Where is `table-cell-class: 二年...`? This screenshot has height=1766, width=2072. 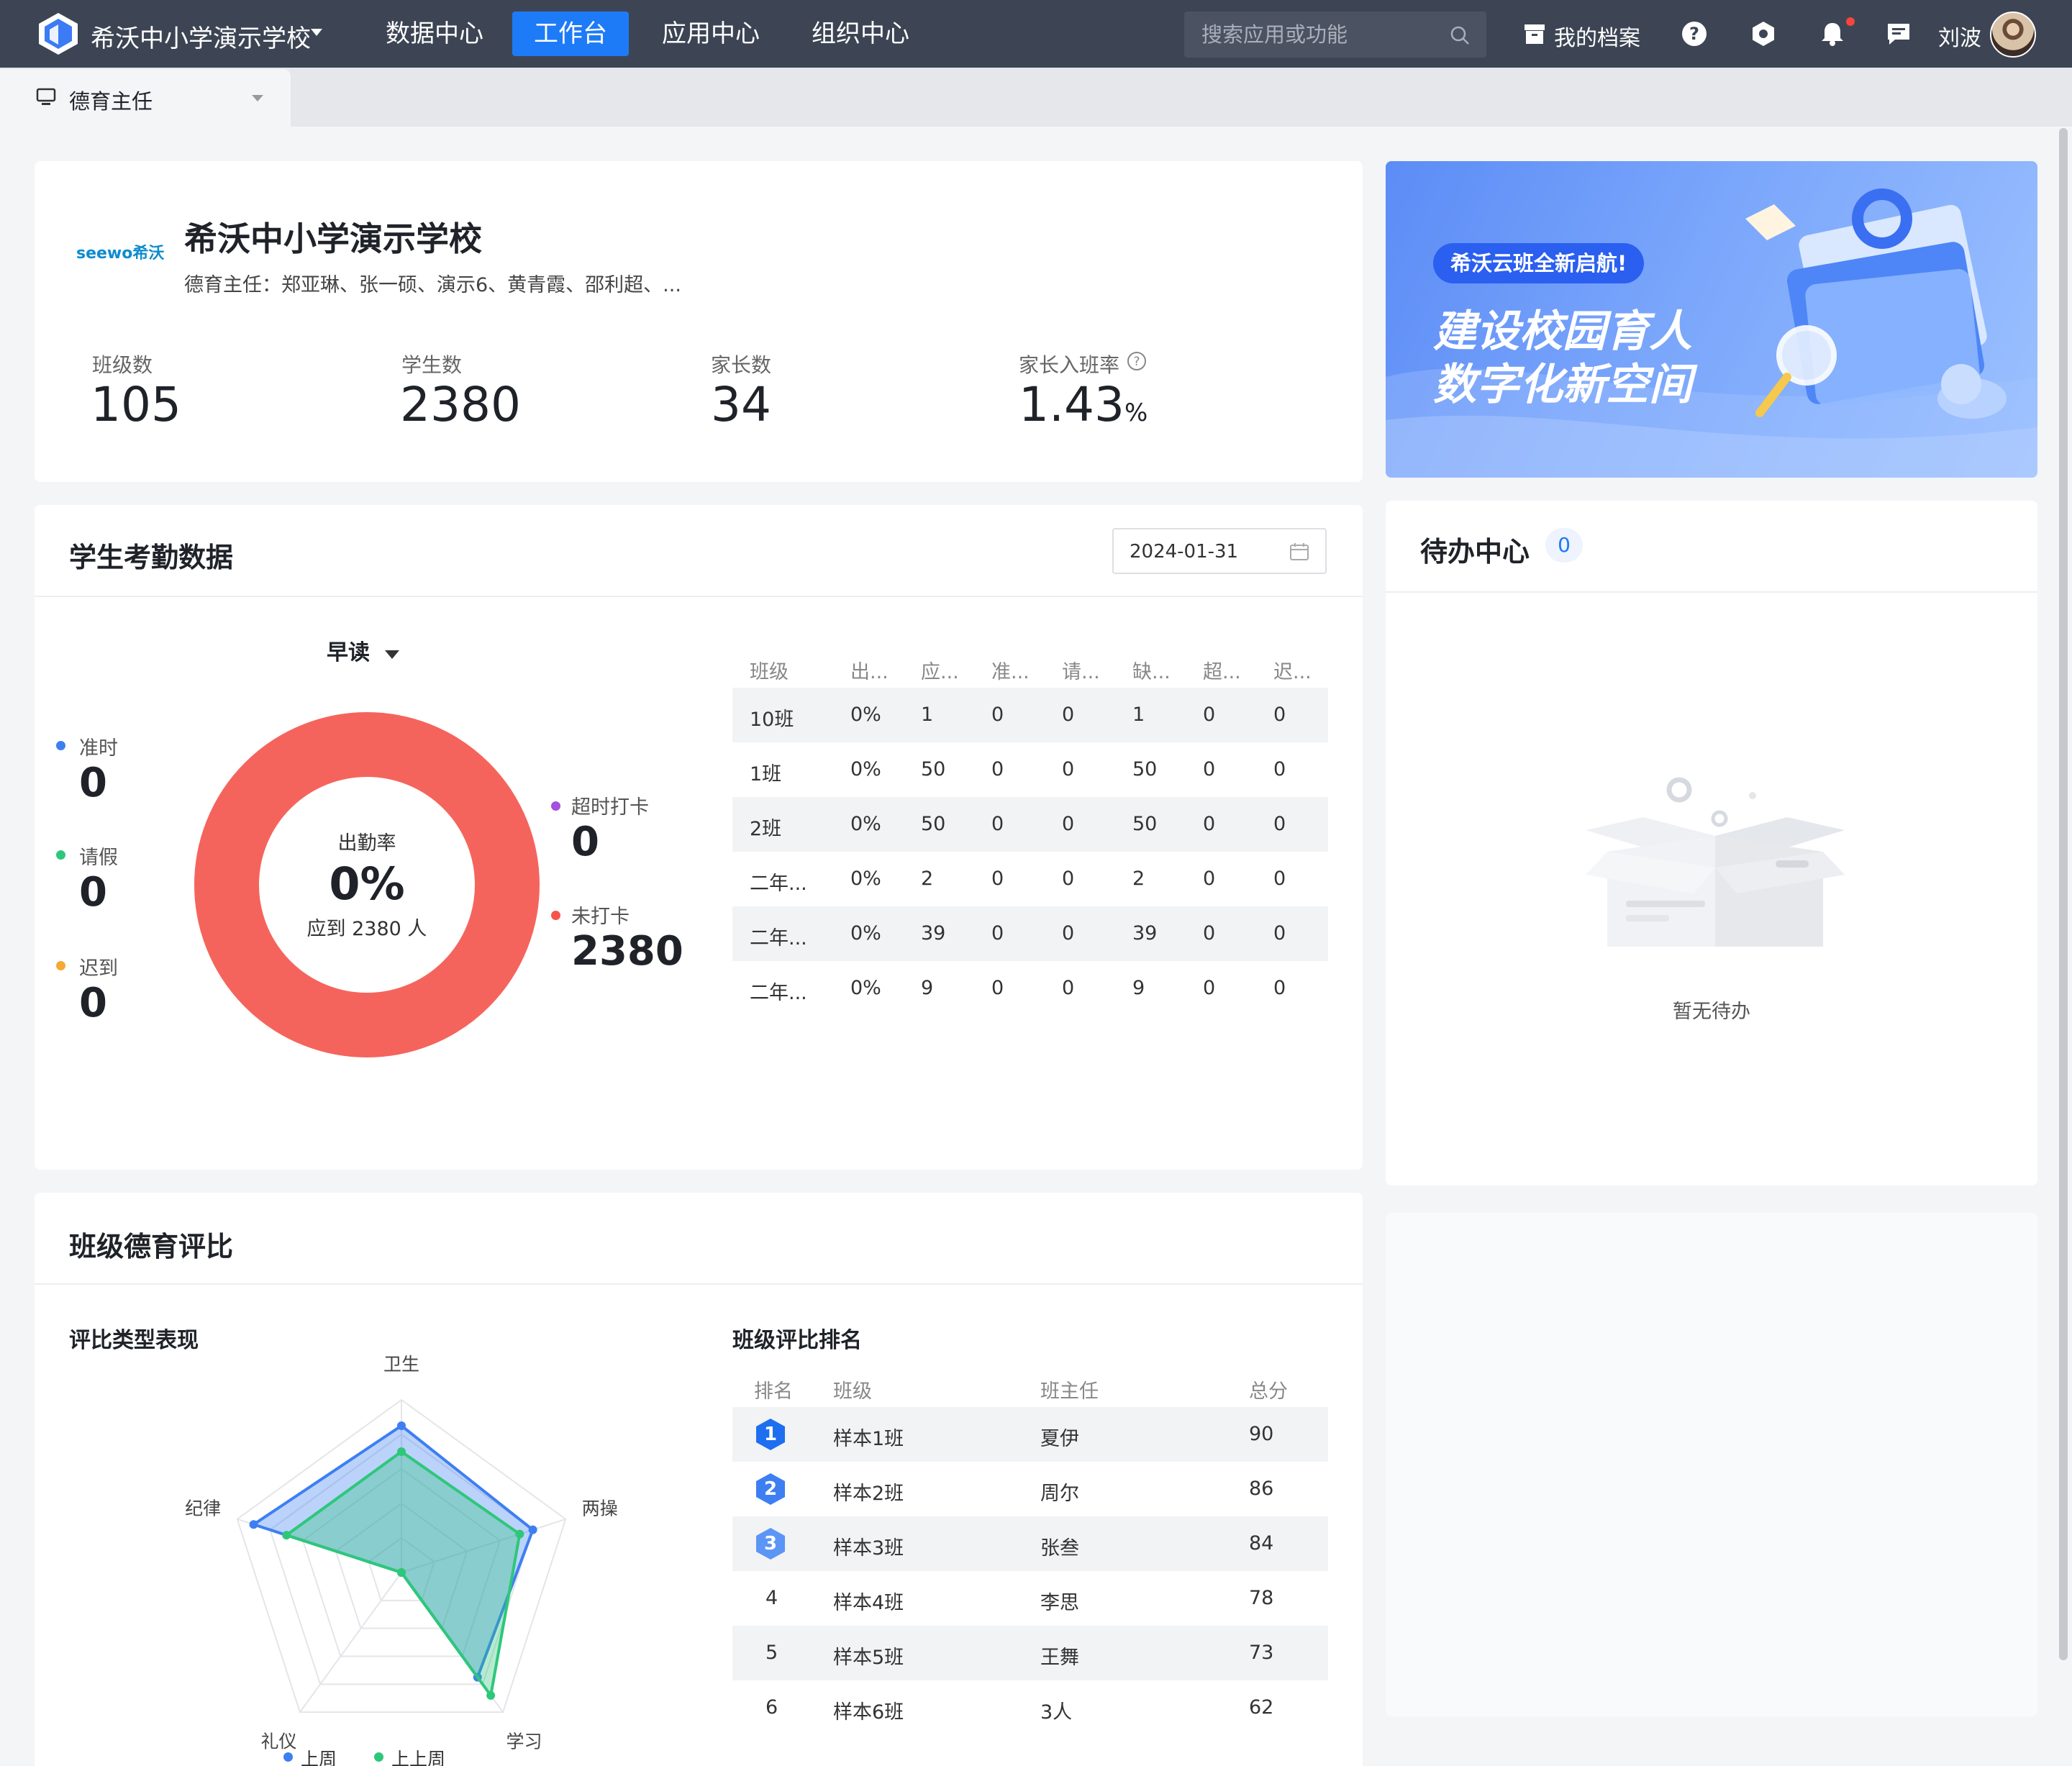
table-cell-class: 二年... is located at coordinates (779, 993).